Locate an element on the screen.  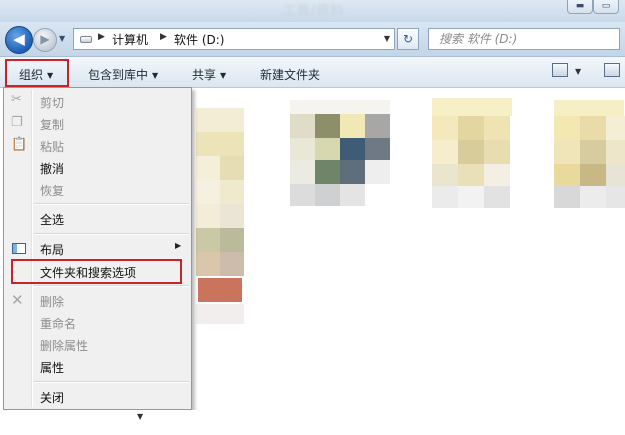
menu-item-copy: 复制 is located at coordinates (52, 124).